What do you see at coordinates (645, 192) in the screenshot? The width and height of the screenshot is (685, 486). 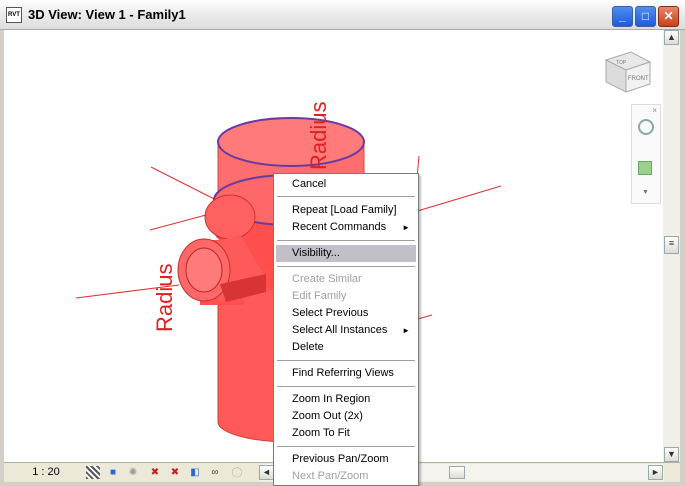 I see `chevron-down-icon: ▼` at bounding box center [645, 192].